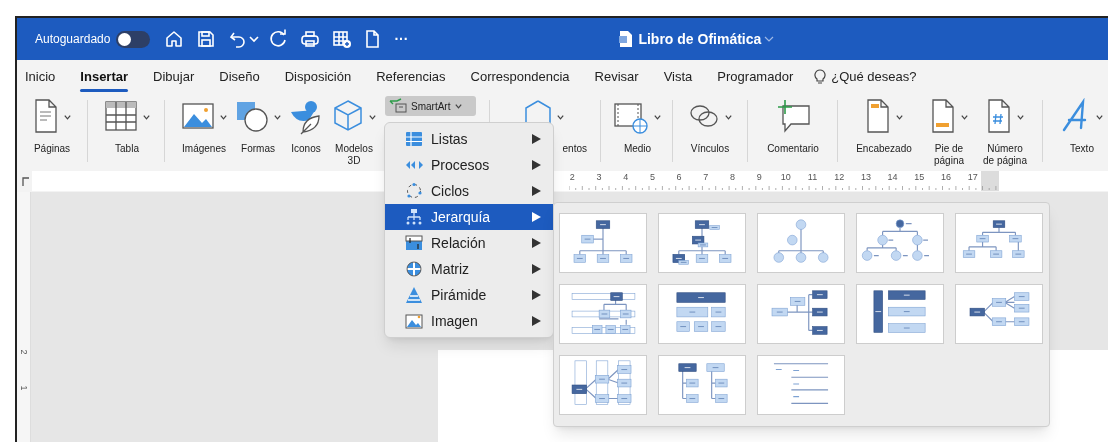  What do you see at coordinates (919, 177) in the screenshot?
I see `ruler-number: 15` at bounding box center [919, 177].